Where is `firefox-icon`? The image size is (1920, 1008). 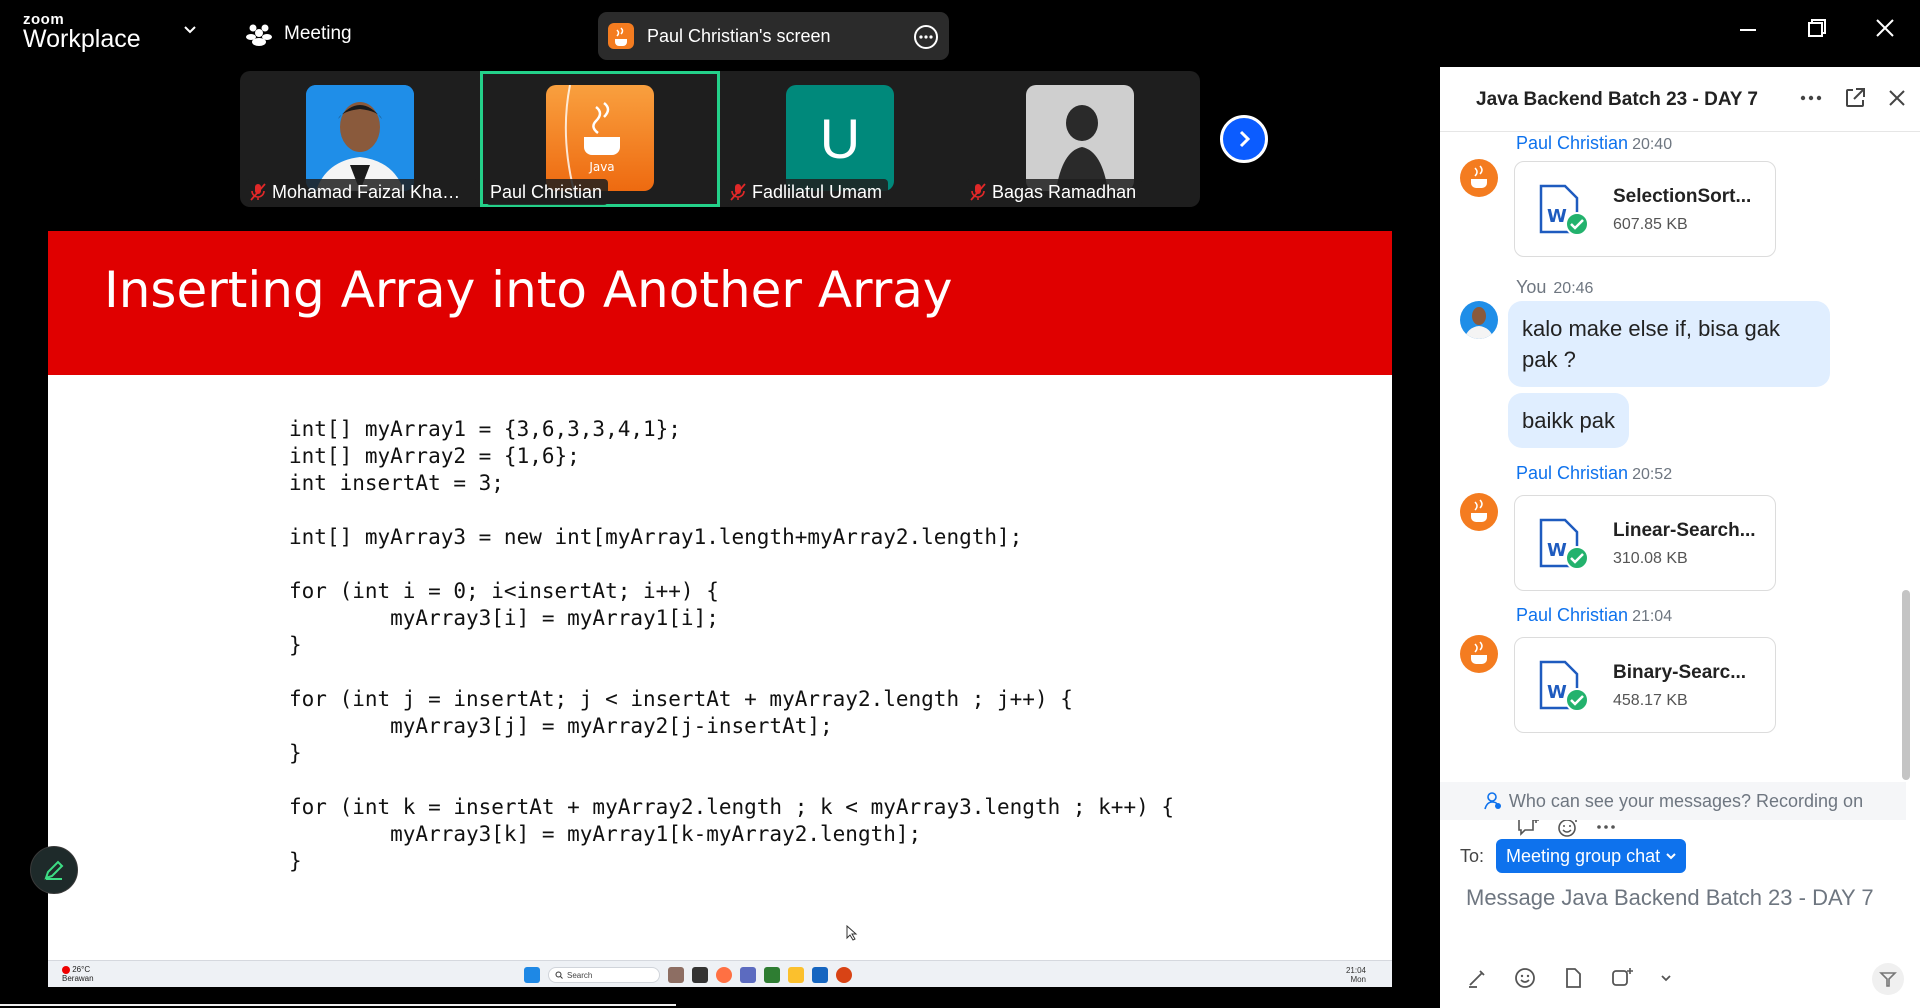
firefox-icon is located at coordinates (724, 975).